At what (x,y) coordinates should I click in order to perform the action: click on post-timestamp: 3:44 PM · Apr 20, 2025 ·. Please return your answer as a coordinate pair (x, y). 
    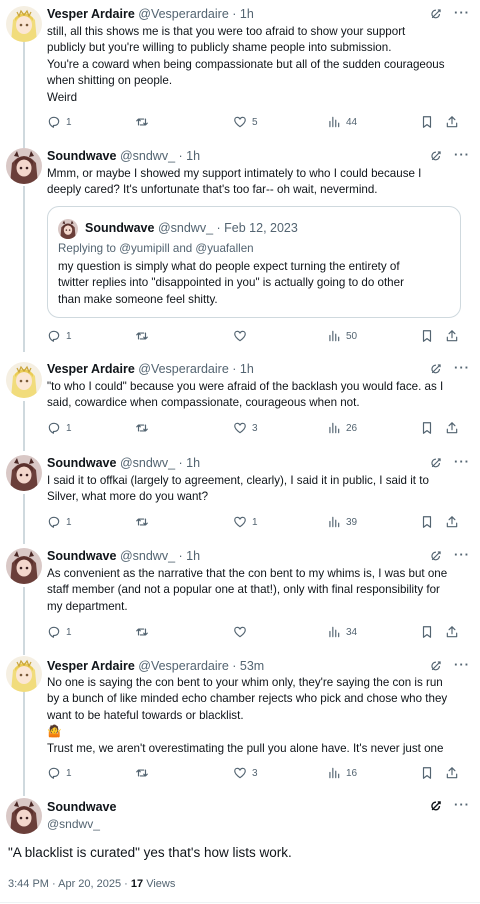
    Looking at the image, I should click on (69, 884).